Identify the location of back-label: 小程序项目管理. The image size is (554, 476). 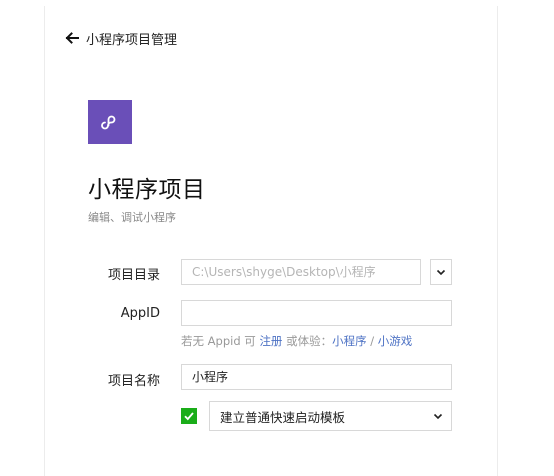
(132, 40).